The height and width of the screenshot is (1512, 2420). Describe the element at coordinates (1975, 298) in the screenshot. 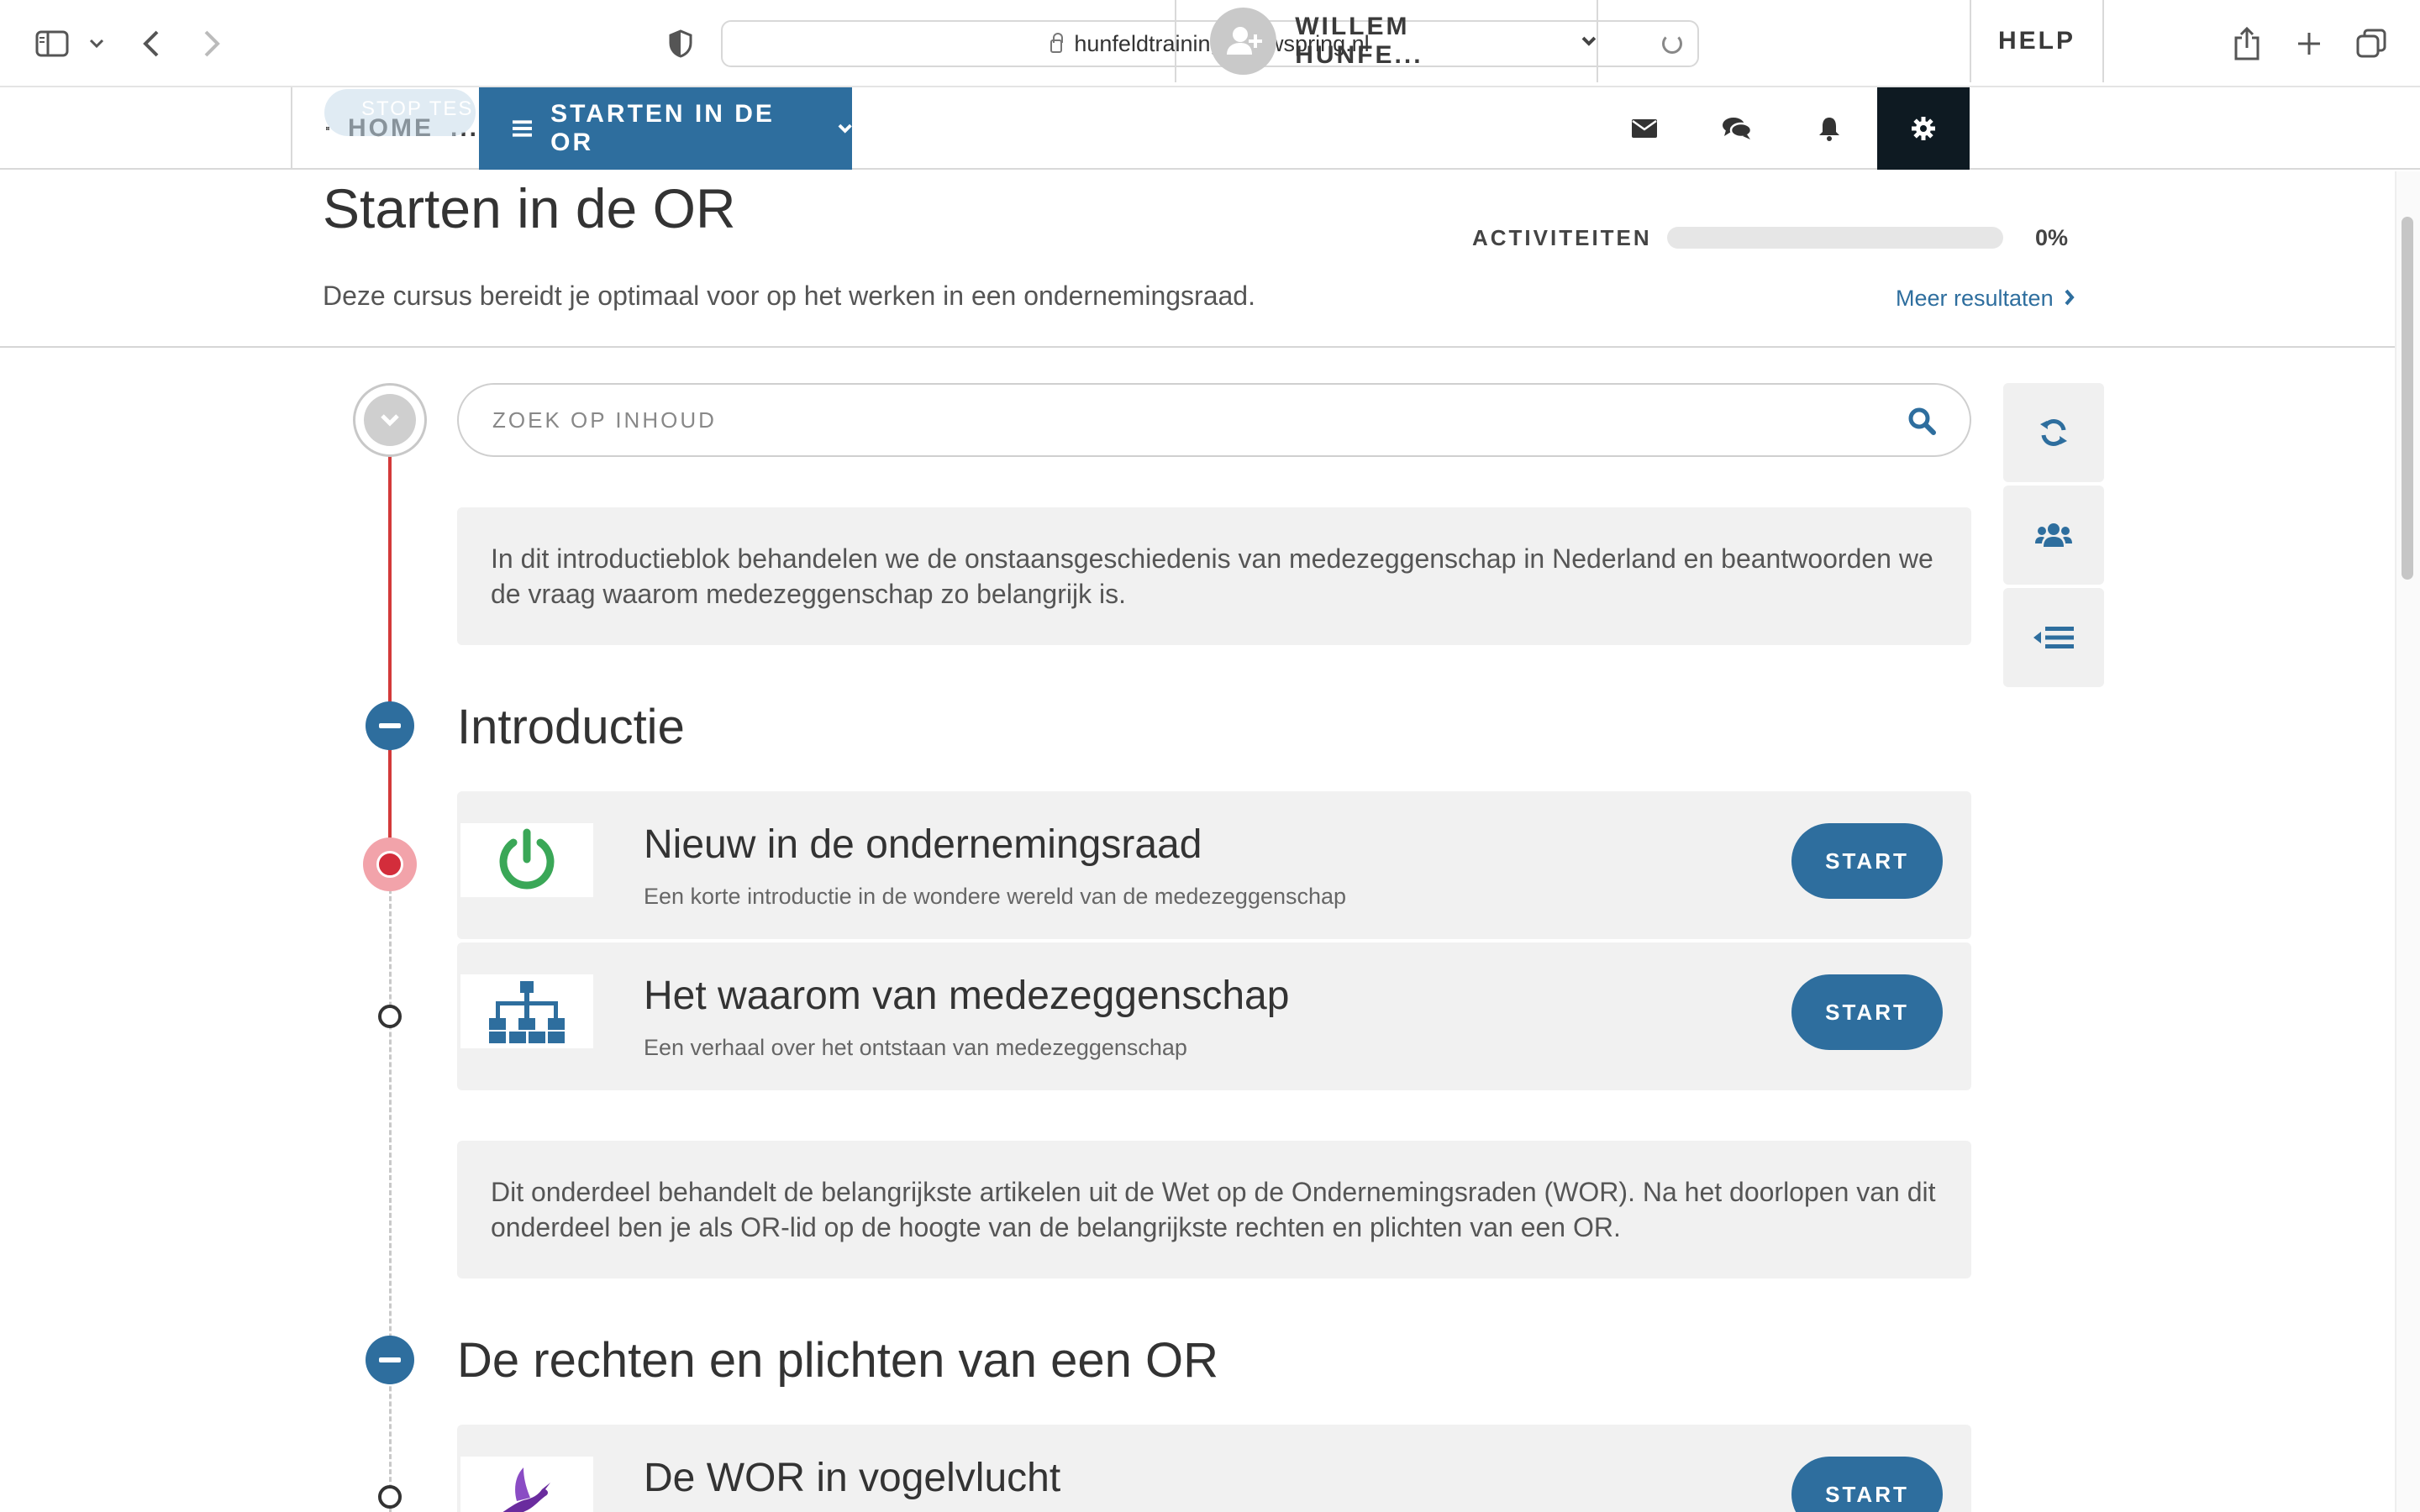

I see `more-results-label: Meer resultaten` at that location.